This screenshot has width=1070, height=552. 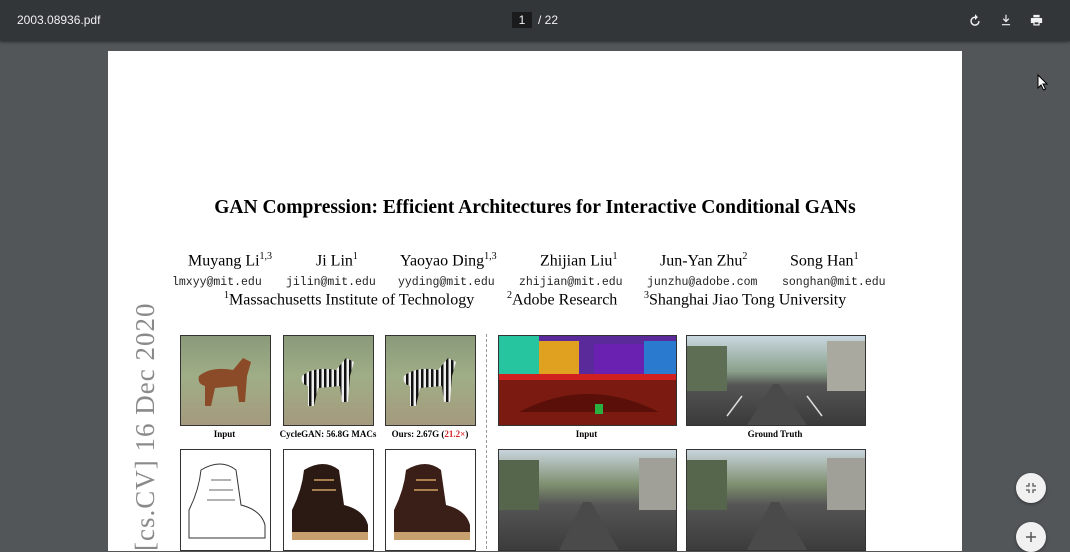 What do you see at coordinates (745, 299) in the screenshot?
I see `affiliation: 3Shanghai Jiao Tong University` at bounding box center [745, 299].